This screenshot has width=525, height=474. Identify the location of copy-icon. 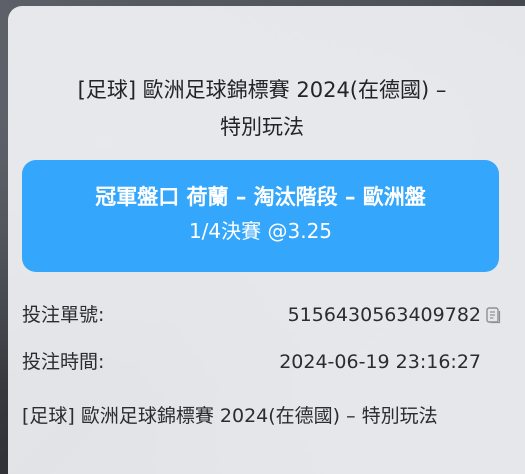
(493, 315).